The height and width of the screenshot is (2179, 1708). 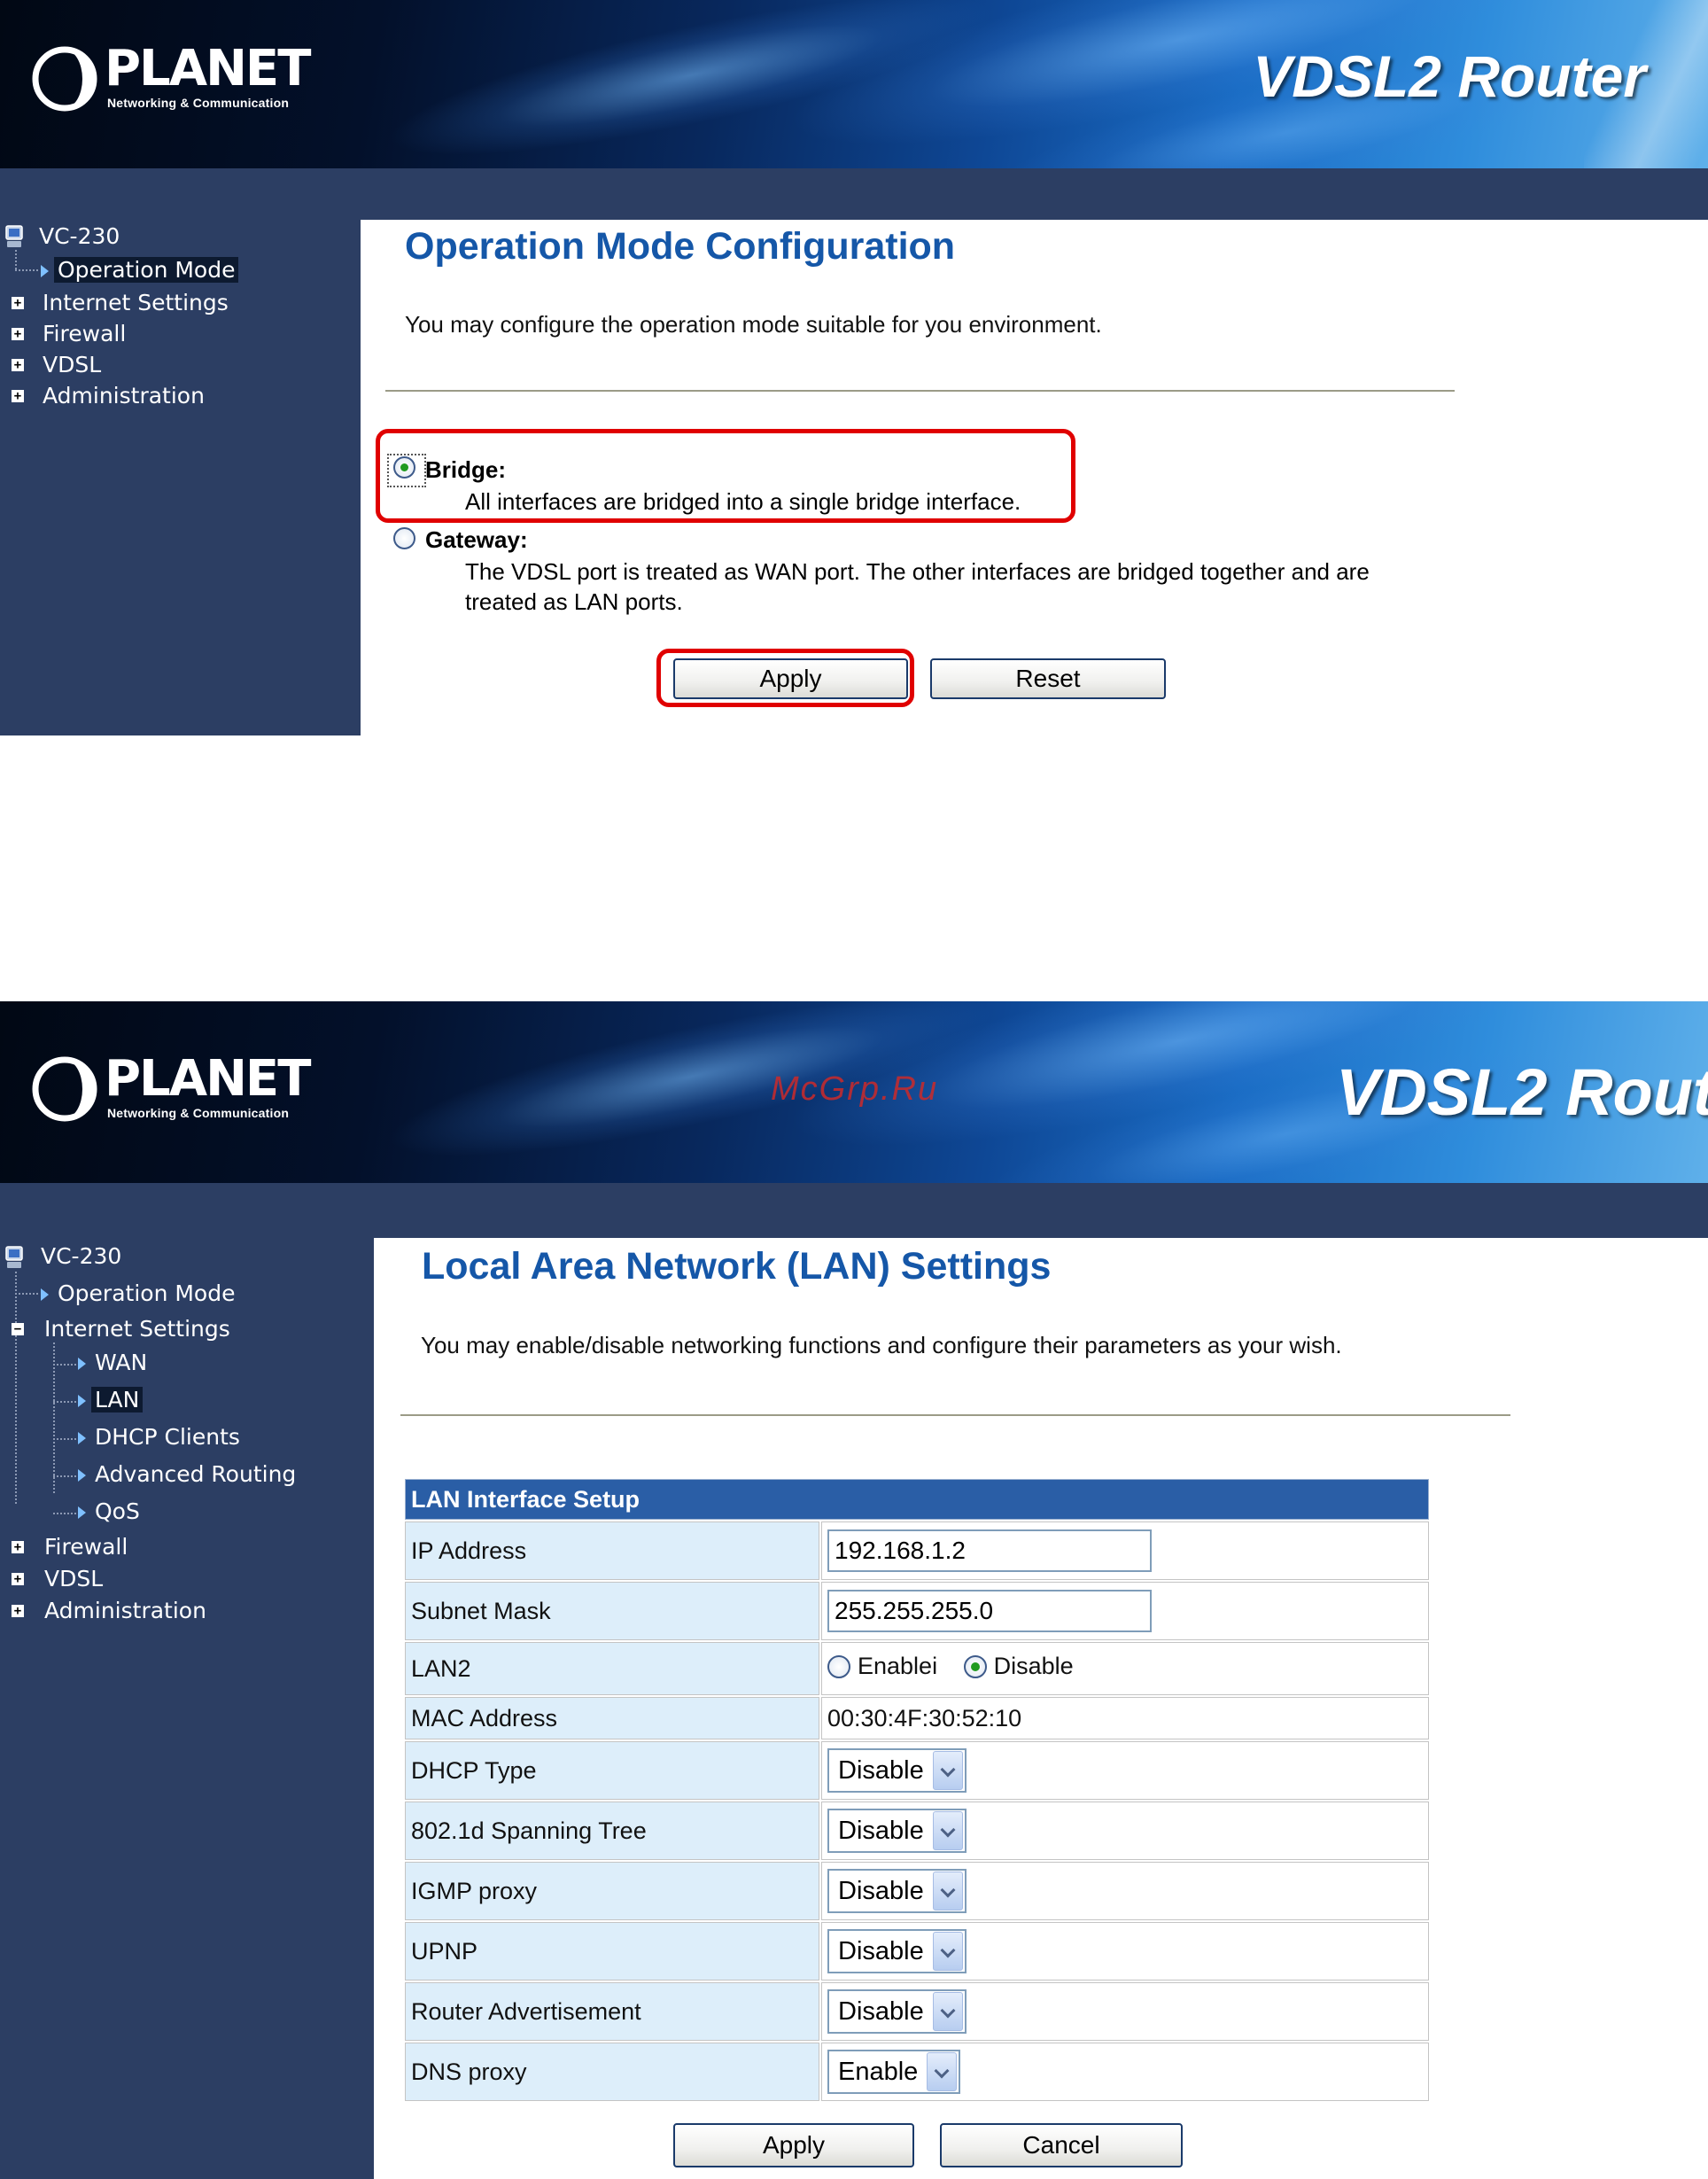 I want to click on igmp-proxy-cell: Disable, so click(x=1125, y=1891).